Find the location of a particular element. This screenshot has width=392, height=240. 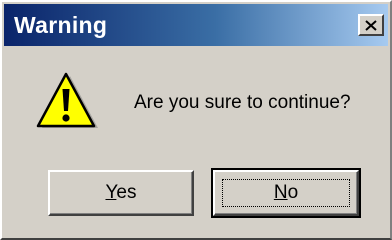

no-button: No is located at coordinates (286, 193).